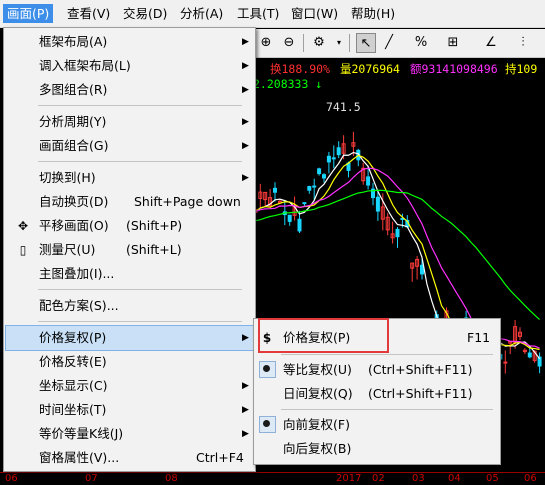  Describe the element at coordinates (129, 178) in the screenshot. I see `menu-item-switch-to: 切换到(H) ▶` at that location.